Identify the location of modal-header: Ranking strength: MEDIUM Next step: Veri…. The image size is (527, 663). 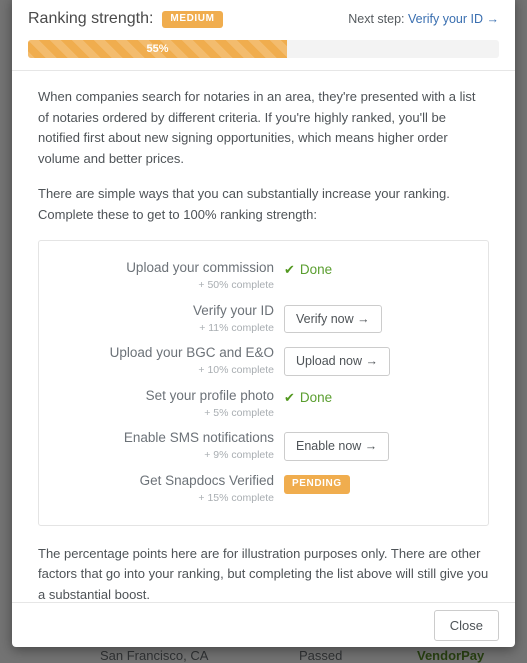
(263, 35).